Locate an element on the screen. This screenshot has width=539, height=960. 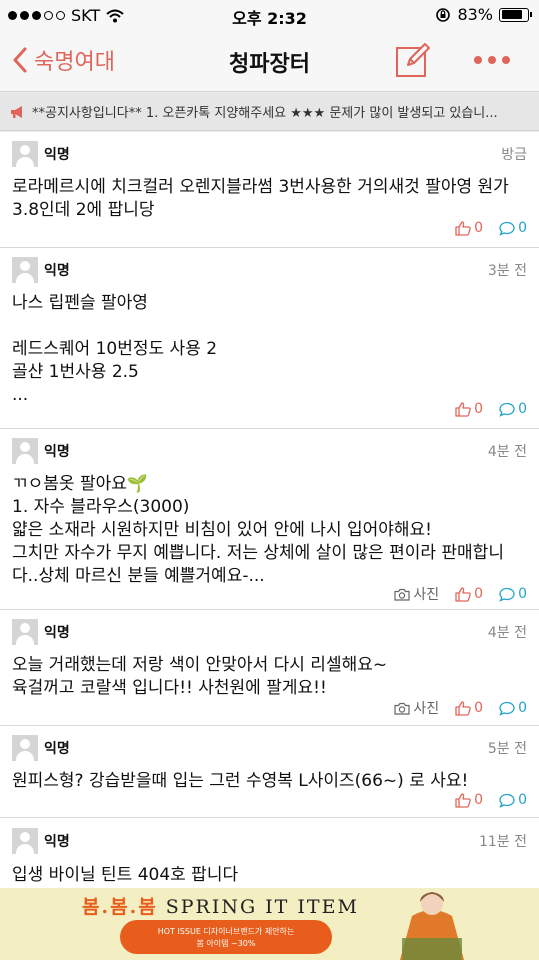
ad-title-korean: 봄.봄.봄 is located at coordinates (120, 907).